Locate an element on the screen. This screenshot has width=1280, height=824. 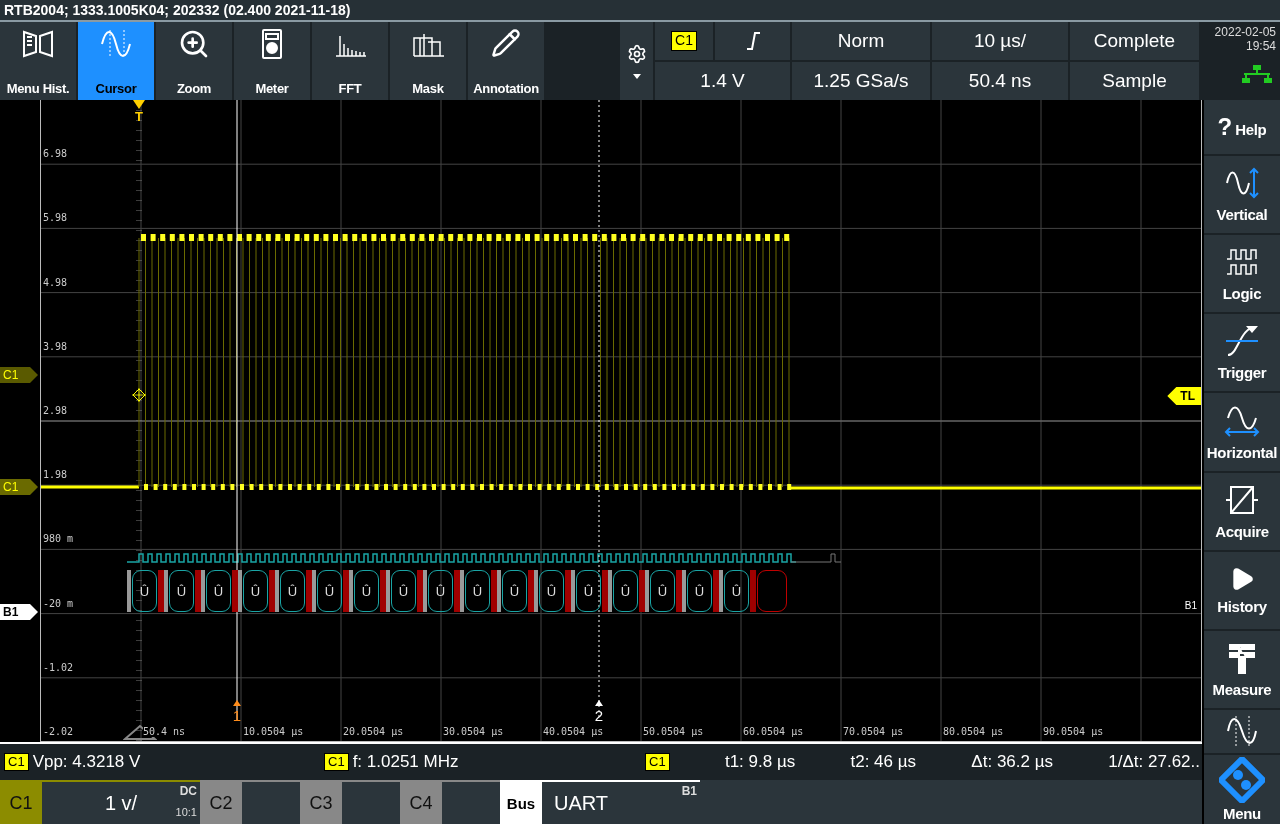
sidebar-button: Trigger is located at coordinates (1242, 353).